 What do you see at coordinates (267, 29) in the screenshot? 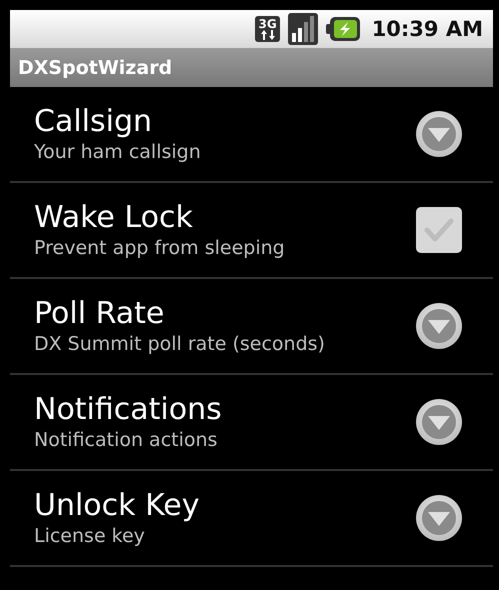
I see `network-icon: 3G` at bounding box center [267, 29].